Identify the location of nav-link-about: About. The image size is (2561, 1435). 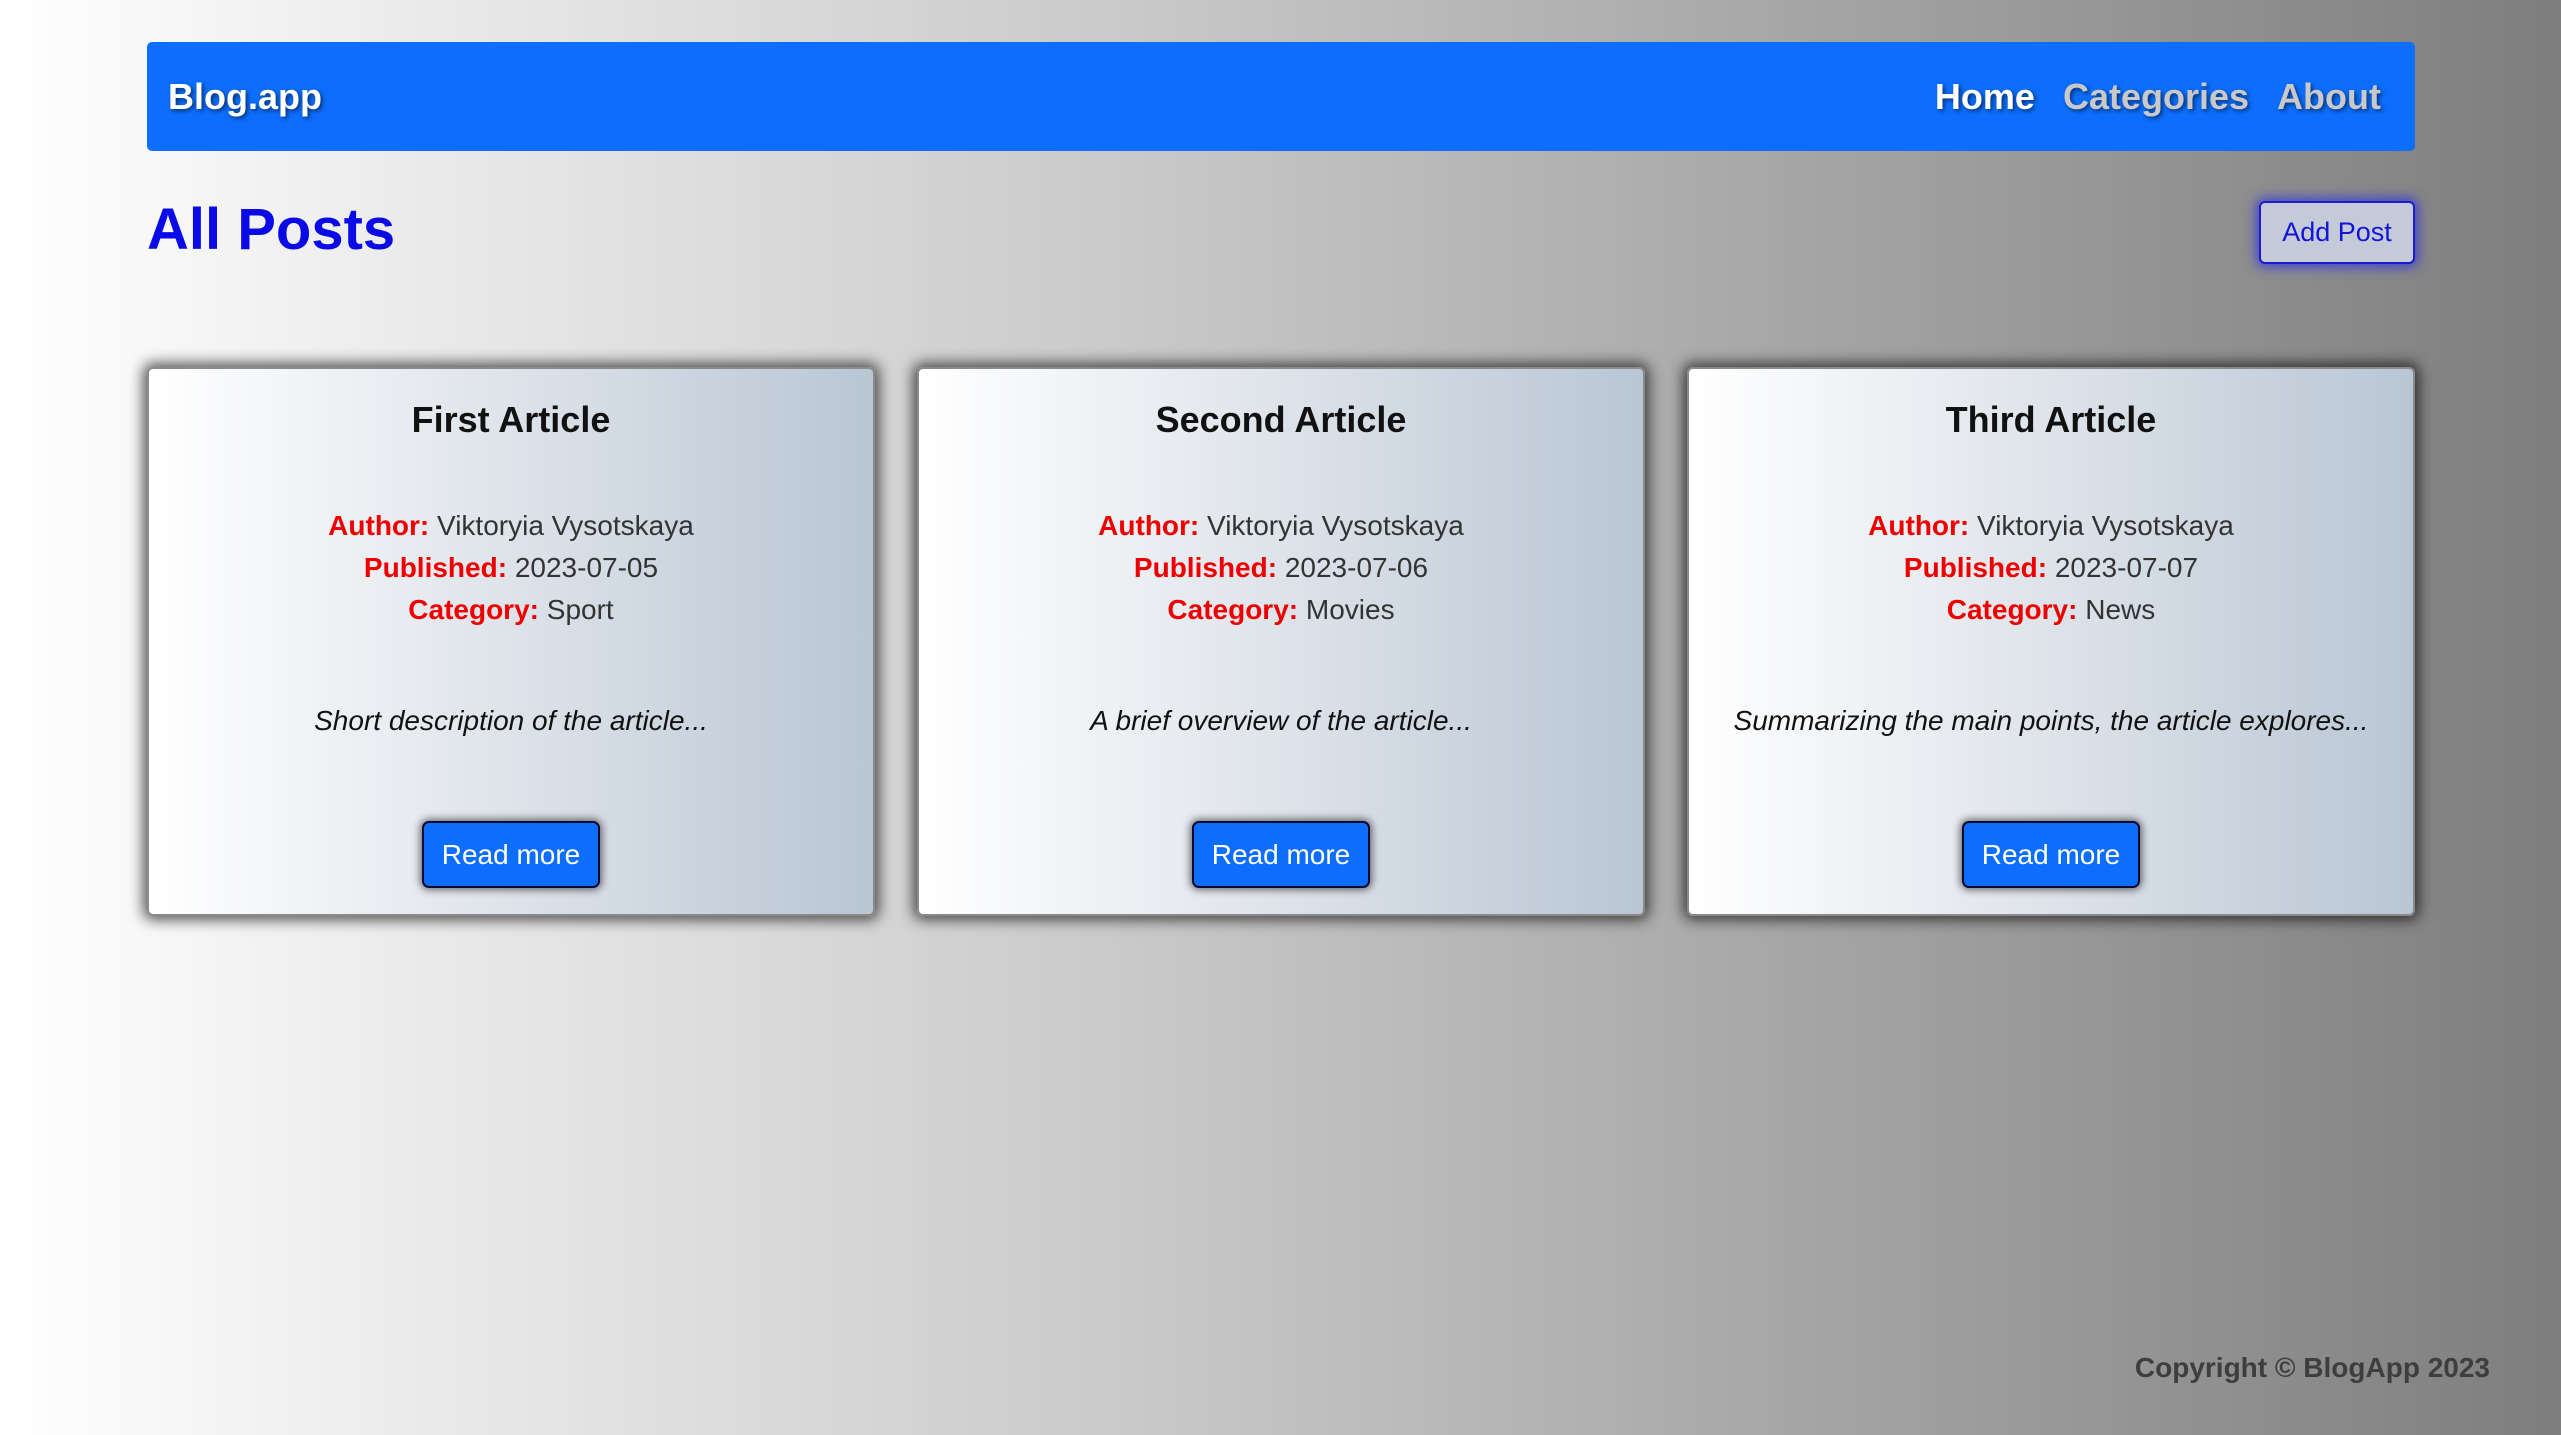
(2329, 97).